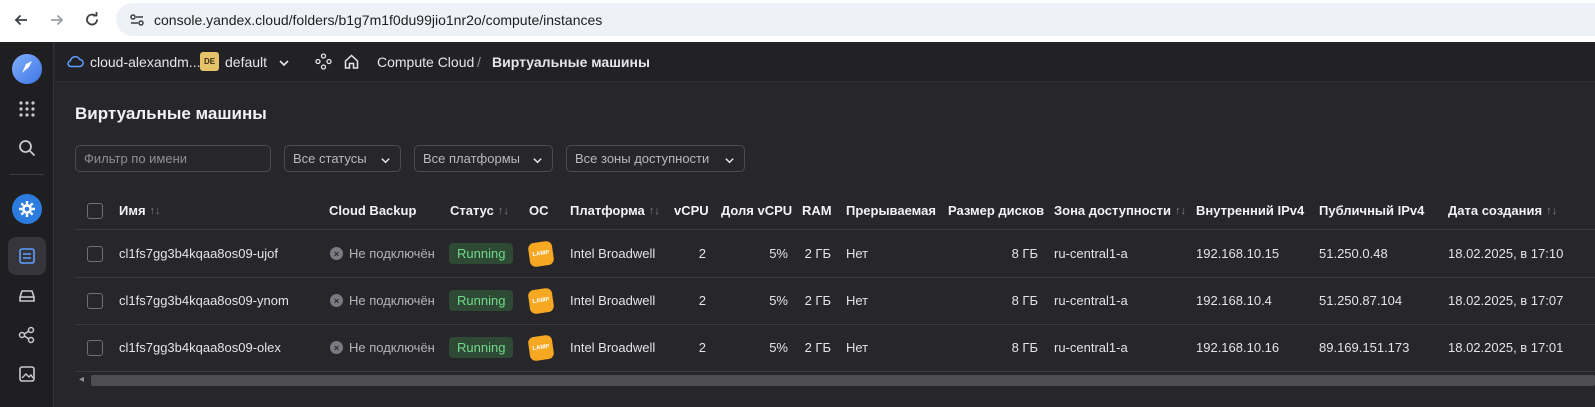 The image size is (1595, 407). I want to click on column-header-platform: Платформа ↑↓, so click(615, 210).